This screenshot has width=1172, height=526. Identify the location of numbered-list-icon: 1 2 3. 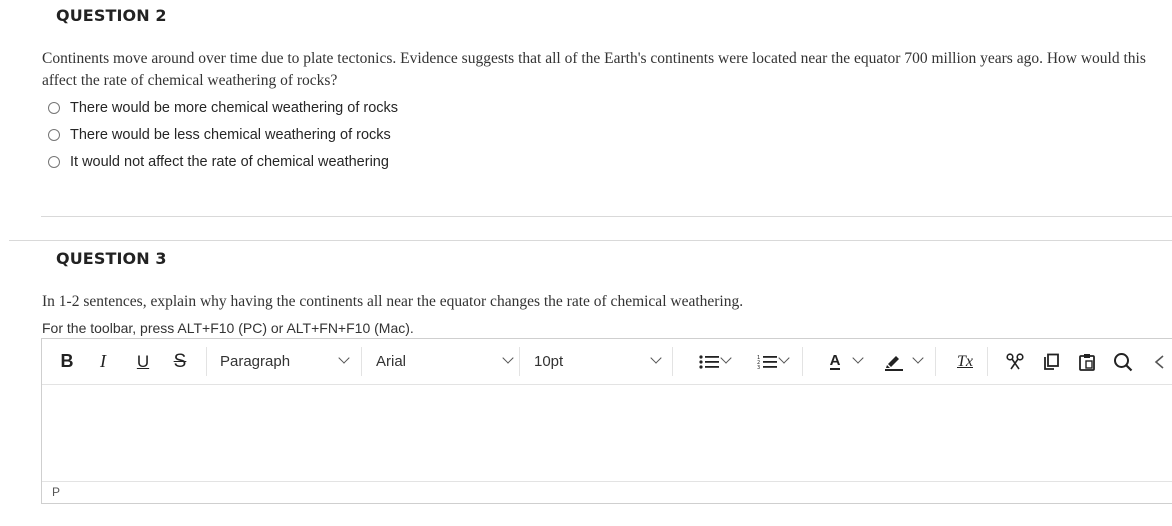
(767, 362).